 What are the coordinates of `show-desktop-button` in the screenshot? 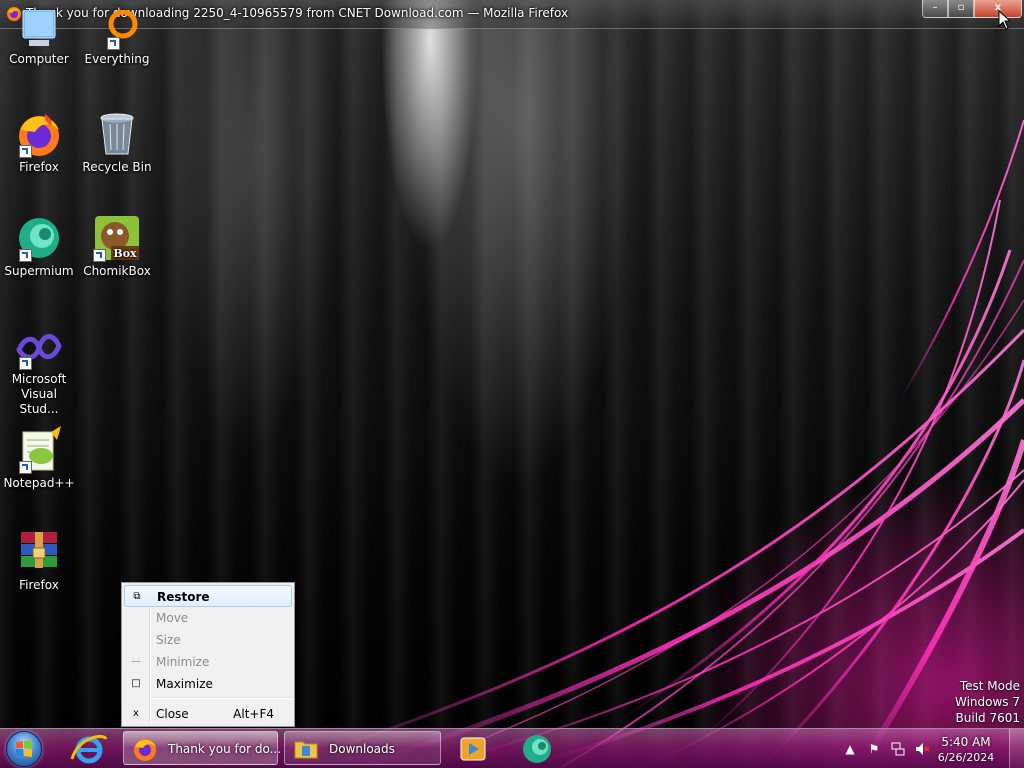 It's located at (1016, 748).